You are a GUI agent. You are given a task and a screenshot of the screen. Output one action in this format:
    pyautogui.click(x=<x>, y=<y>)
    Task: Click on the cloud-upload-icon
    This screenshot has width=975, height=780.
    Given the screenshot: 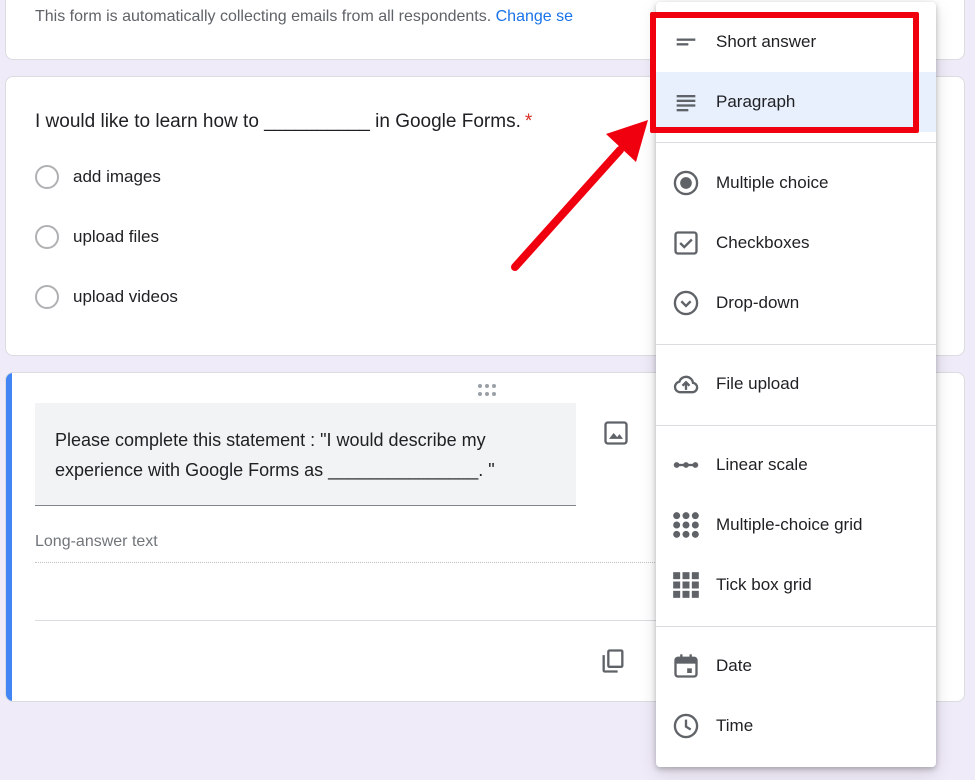 What is the action you would take?
    pyautogui.click(x=686, y=384)
    